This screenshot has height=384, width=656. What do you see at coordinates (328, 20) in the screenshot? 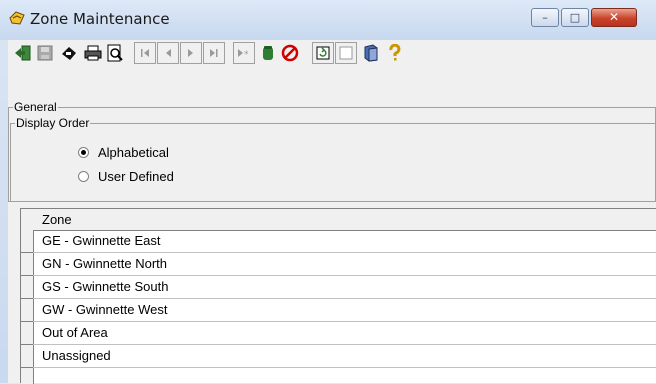
I see `title-bar: Zone Maintenance – □ ✕` at bounding box center [328, 20].